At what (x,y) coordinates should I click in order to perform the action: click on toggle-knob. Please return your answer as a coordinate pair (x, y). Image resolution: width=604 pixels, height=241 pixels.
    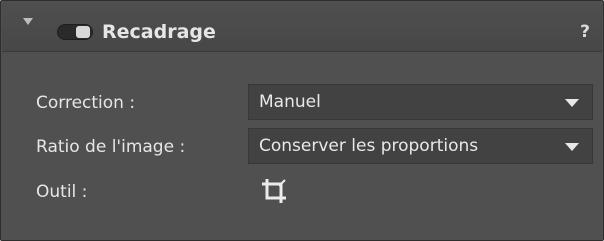
    Looking at the image, I should click on (83, 32).